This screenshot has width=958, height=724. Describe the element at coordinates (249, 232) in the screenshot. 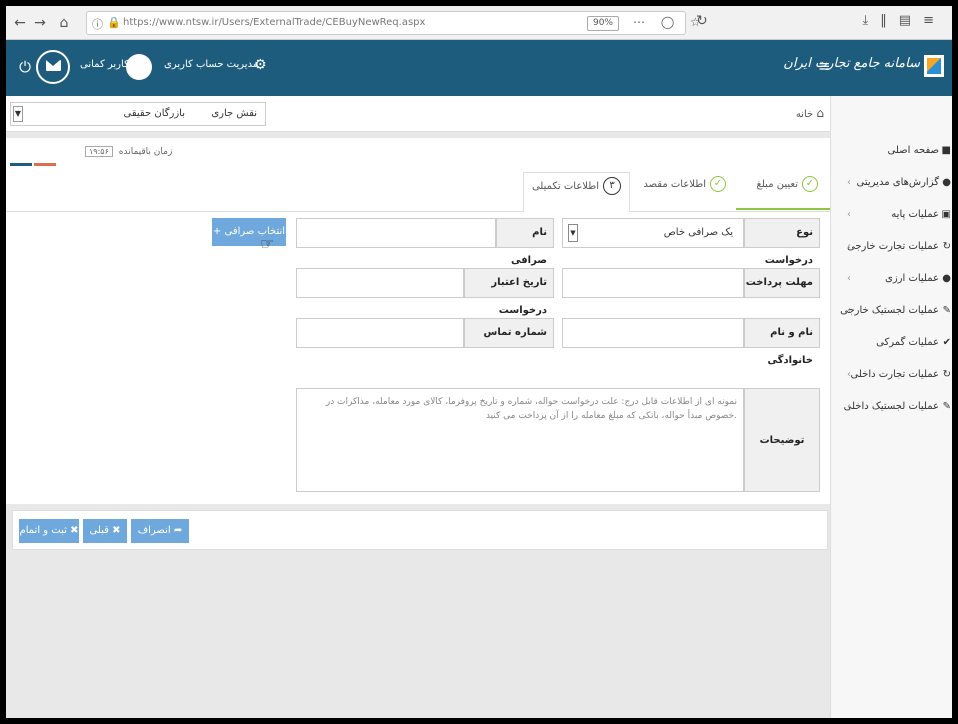

I see `add-exchange-button: + انتخاب صرافی` at that location.